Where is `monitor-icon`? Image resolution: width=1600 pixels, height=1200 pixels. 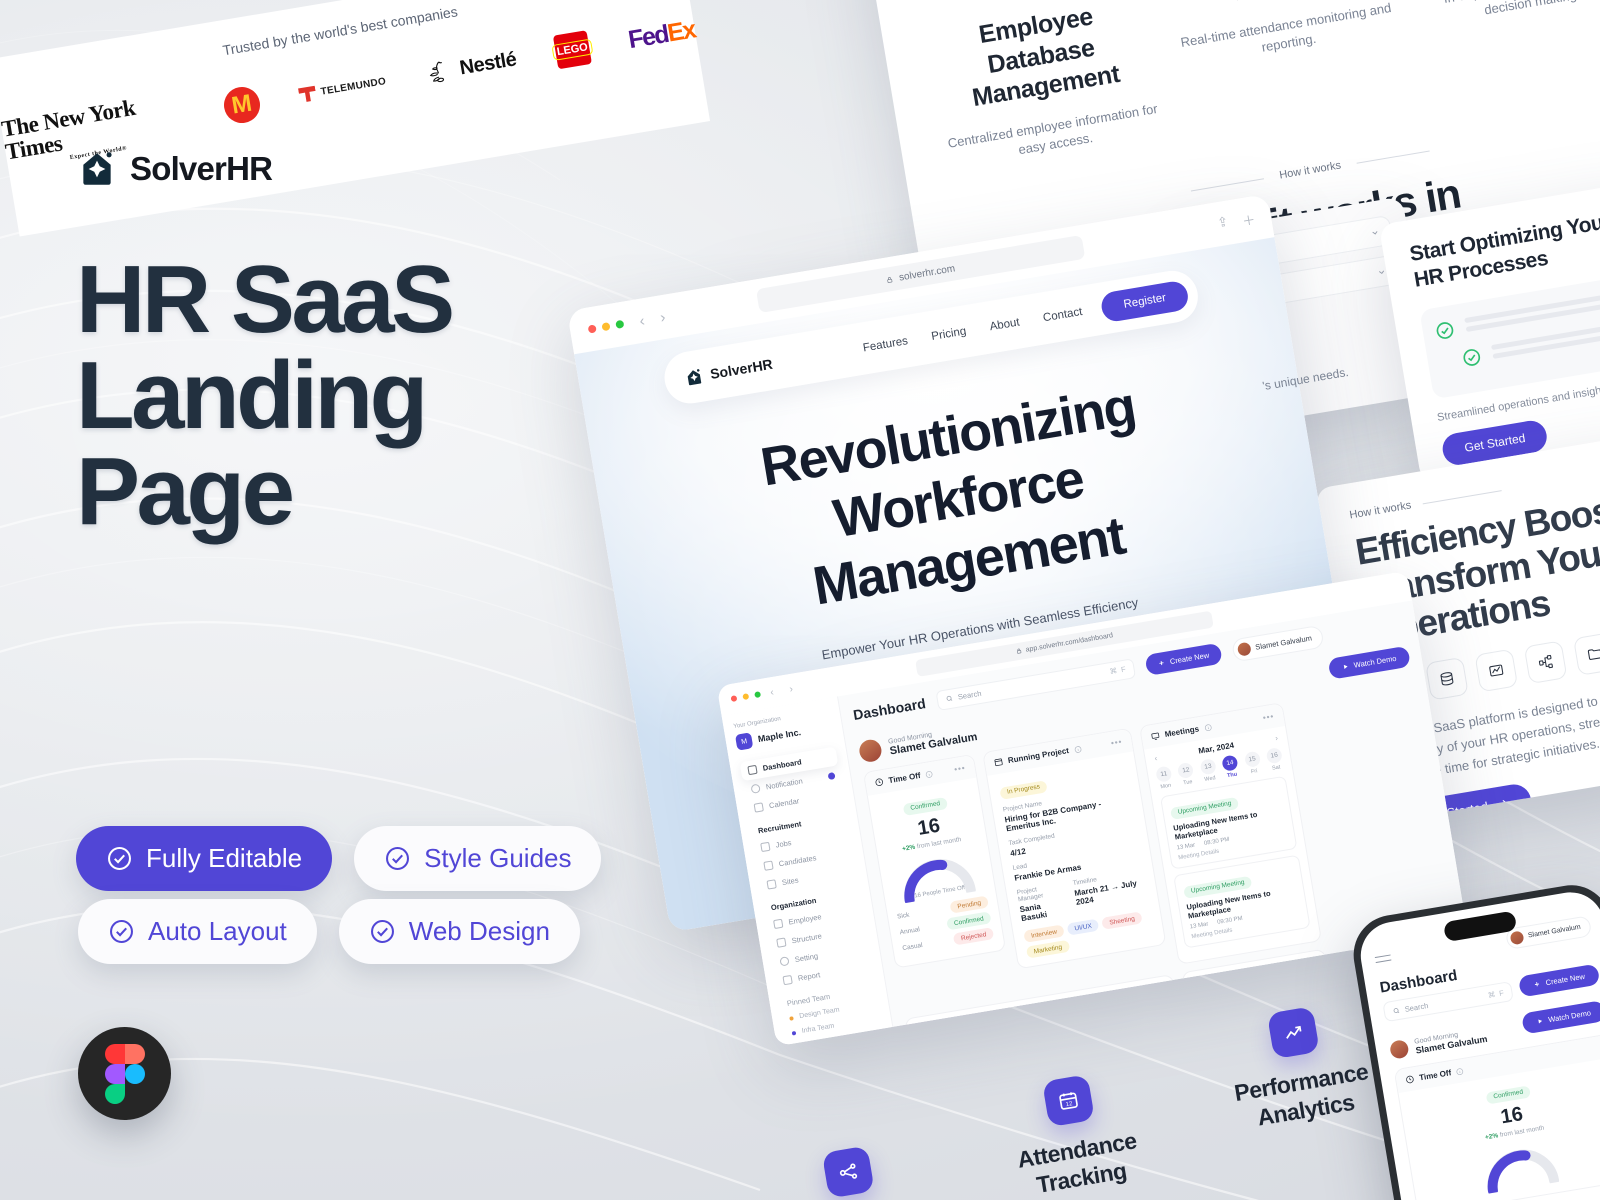
monitor-icon is located at coordinates (1155, 736).